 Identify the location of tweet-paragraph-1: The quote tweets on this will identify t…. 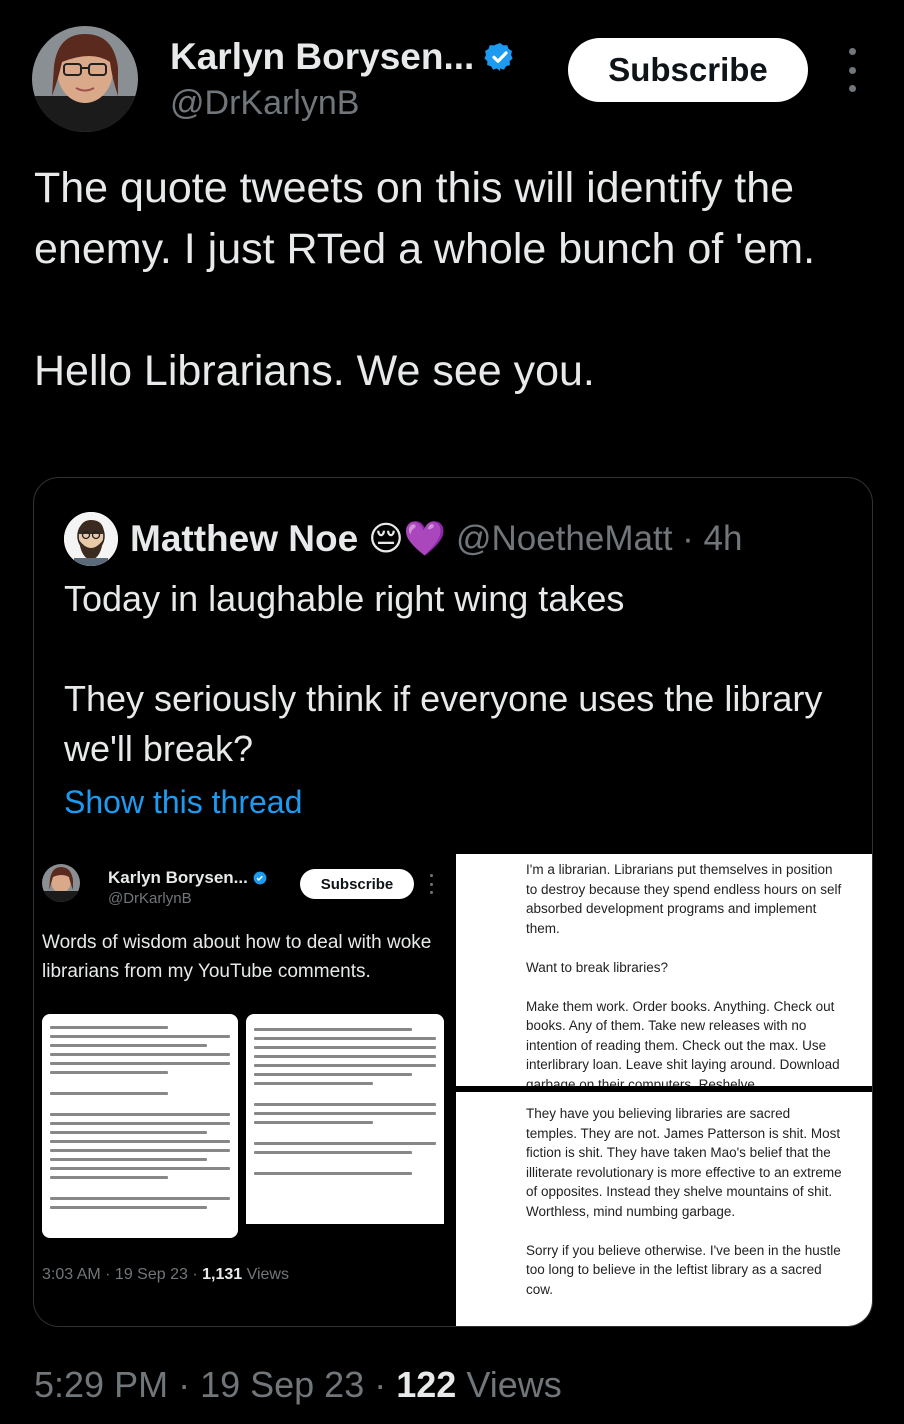
(425, 218).